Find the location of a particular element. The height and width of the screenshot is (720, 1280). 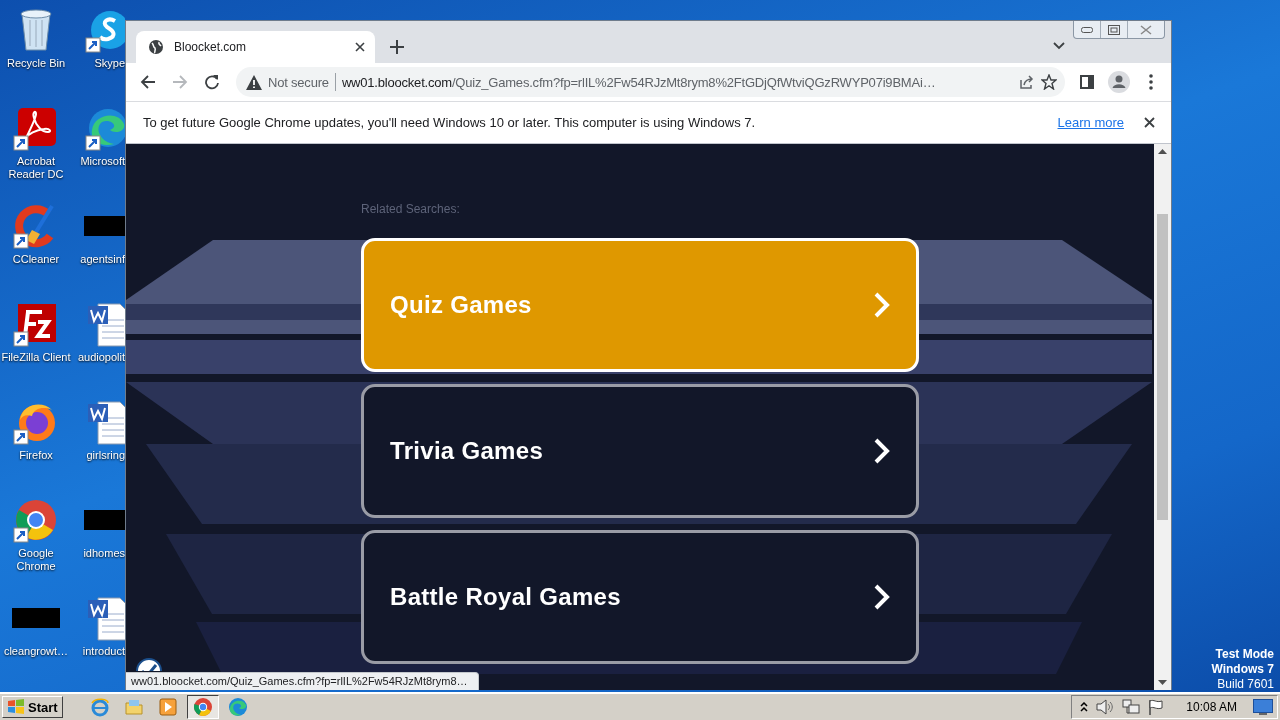

desktop-icon-label: idhomes is located at coordinates (104, 553).